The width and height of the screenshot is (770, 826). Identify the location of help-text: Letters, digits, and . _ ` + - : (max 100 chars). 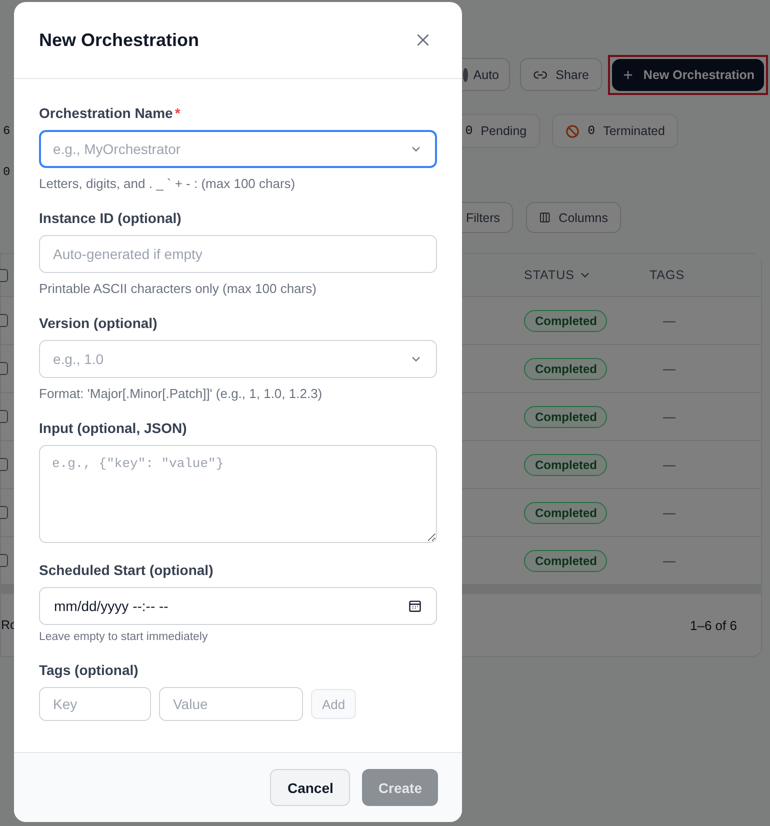
(167, 183).